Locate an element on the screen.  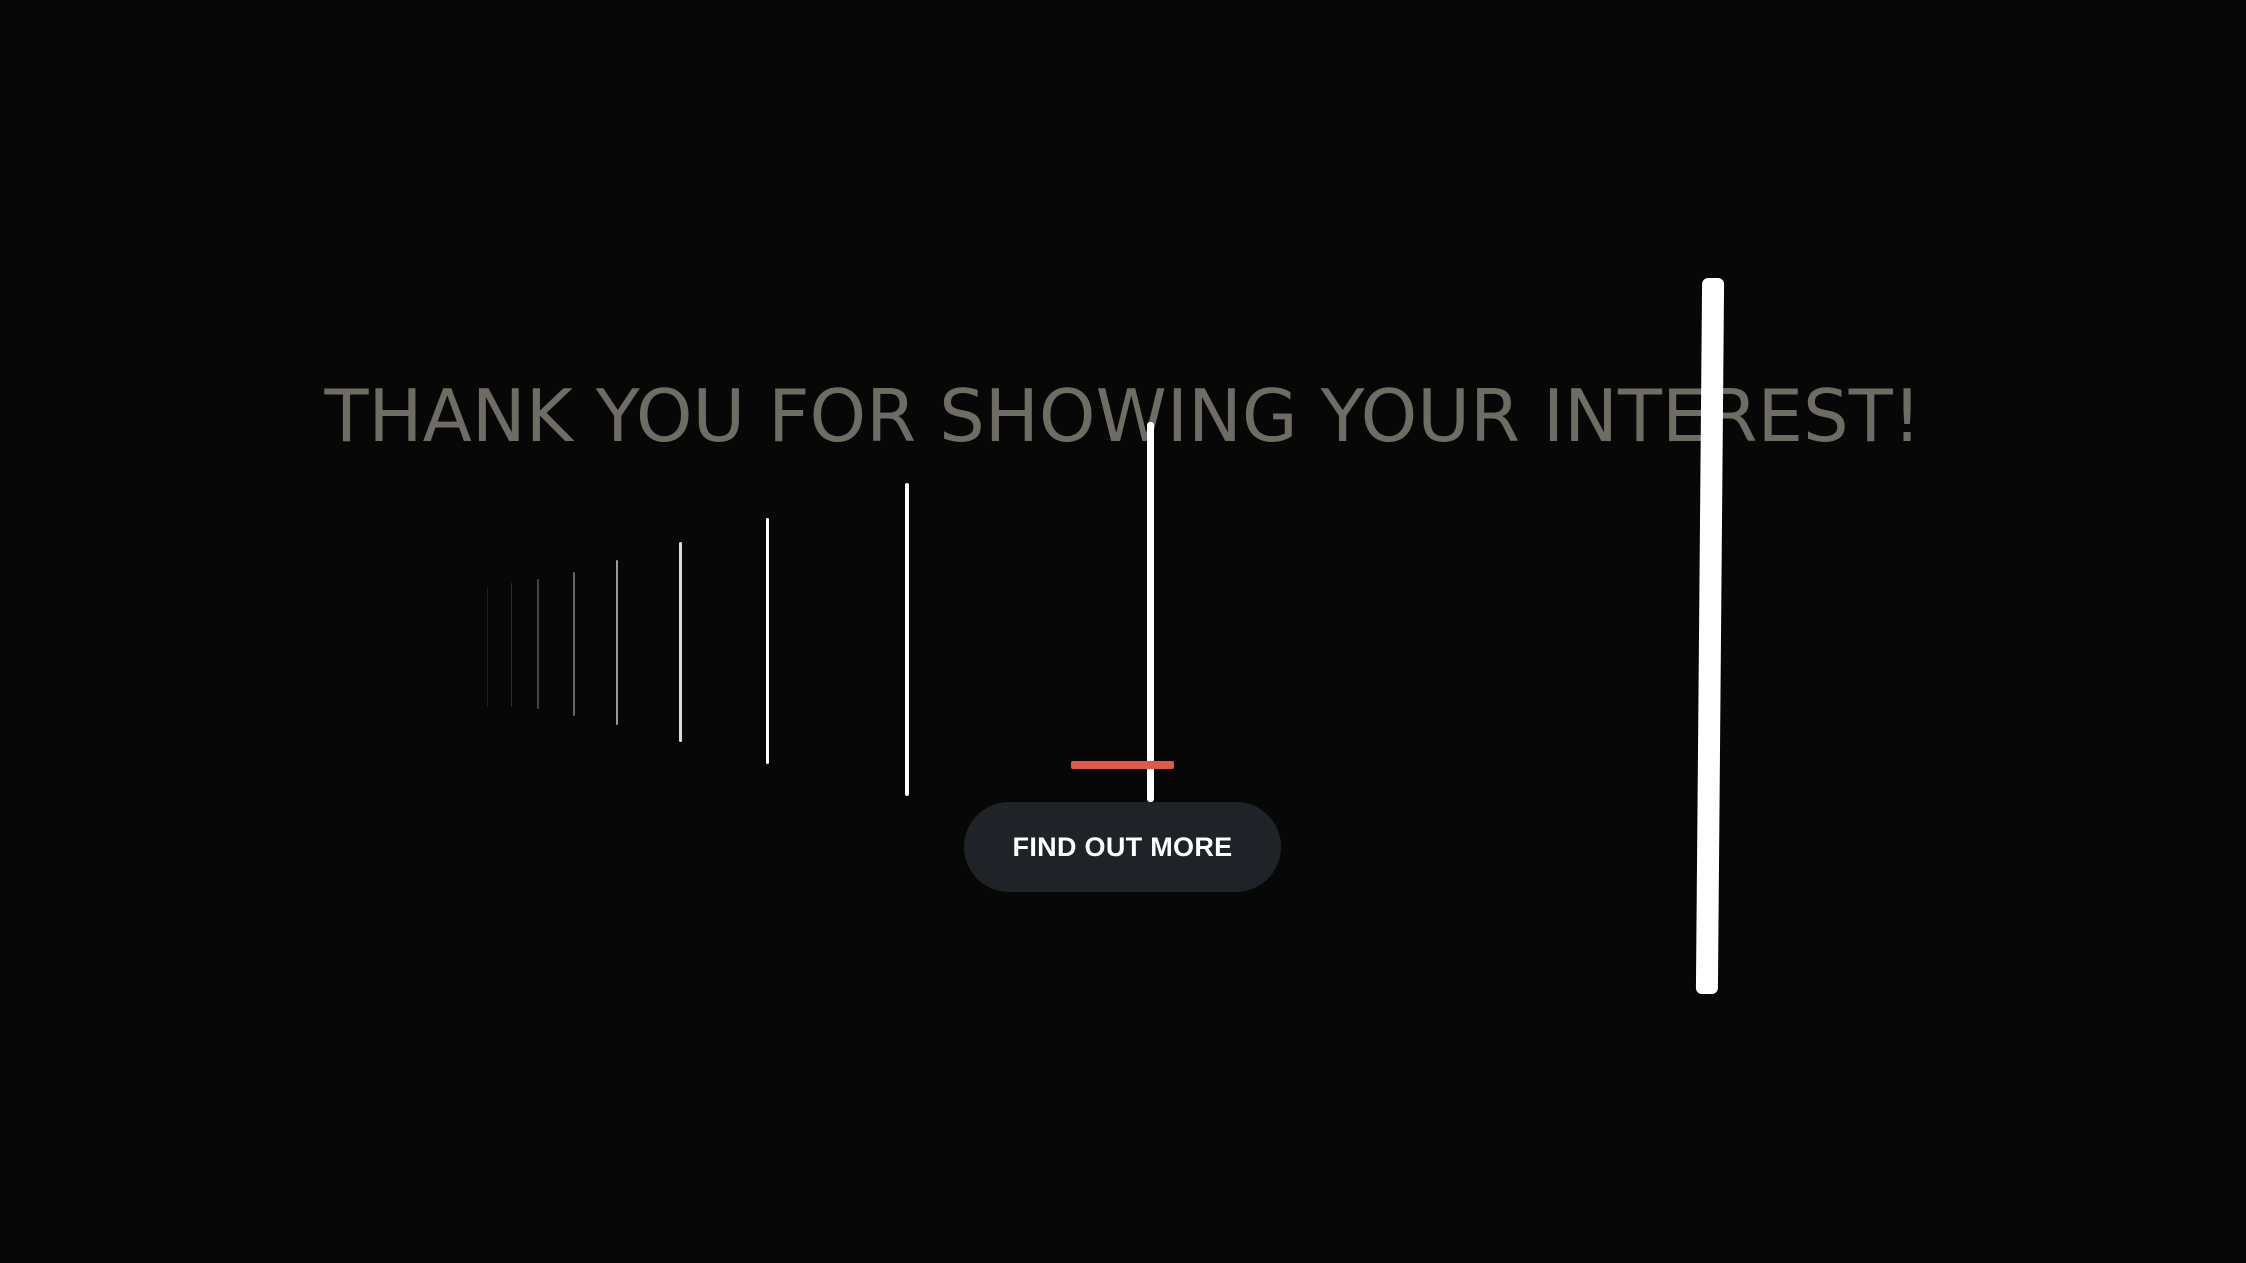
find-out-more-button: FIND OUT MORE is located at coordinates (1122, 847).